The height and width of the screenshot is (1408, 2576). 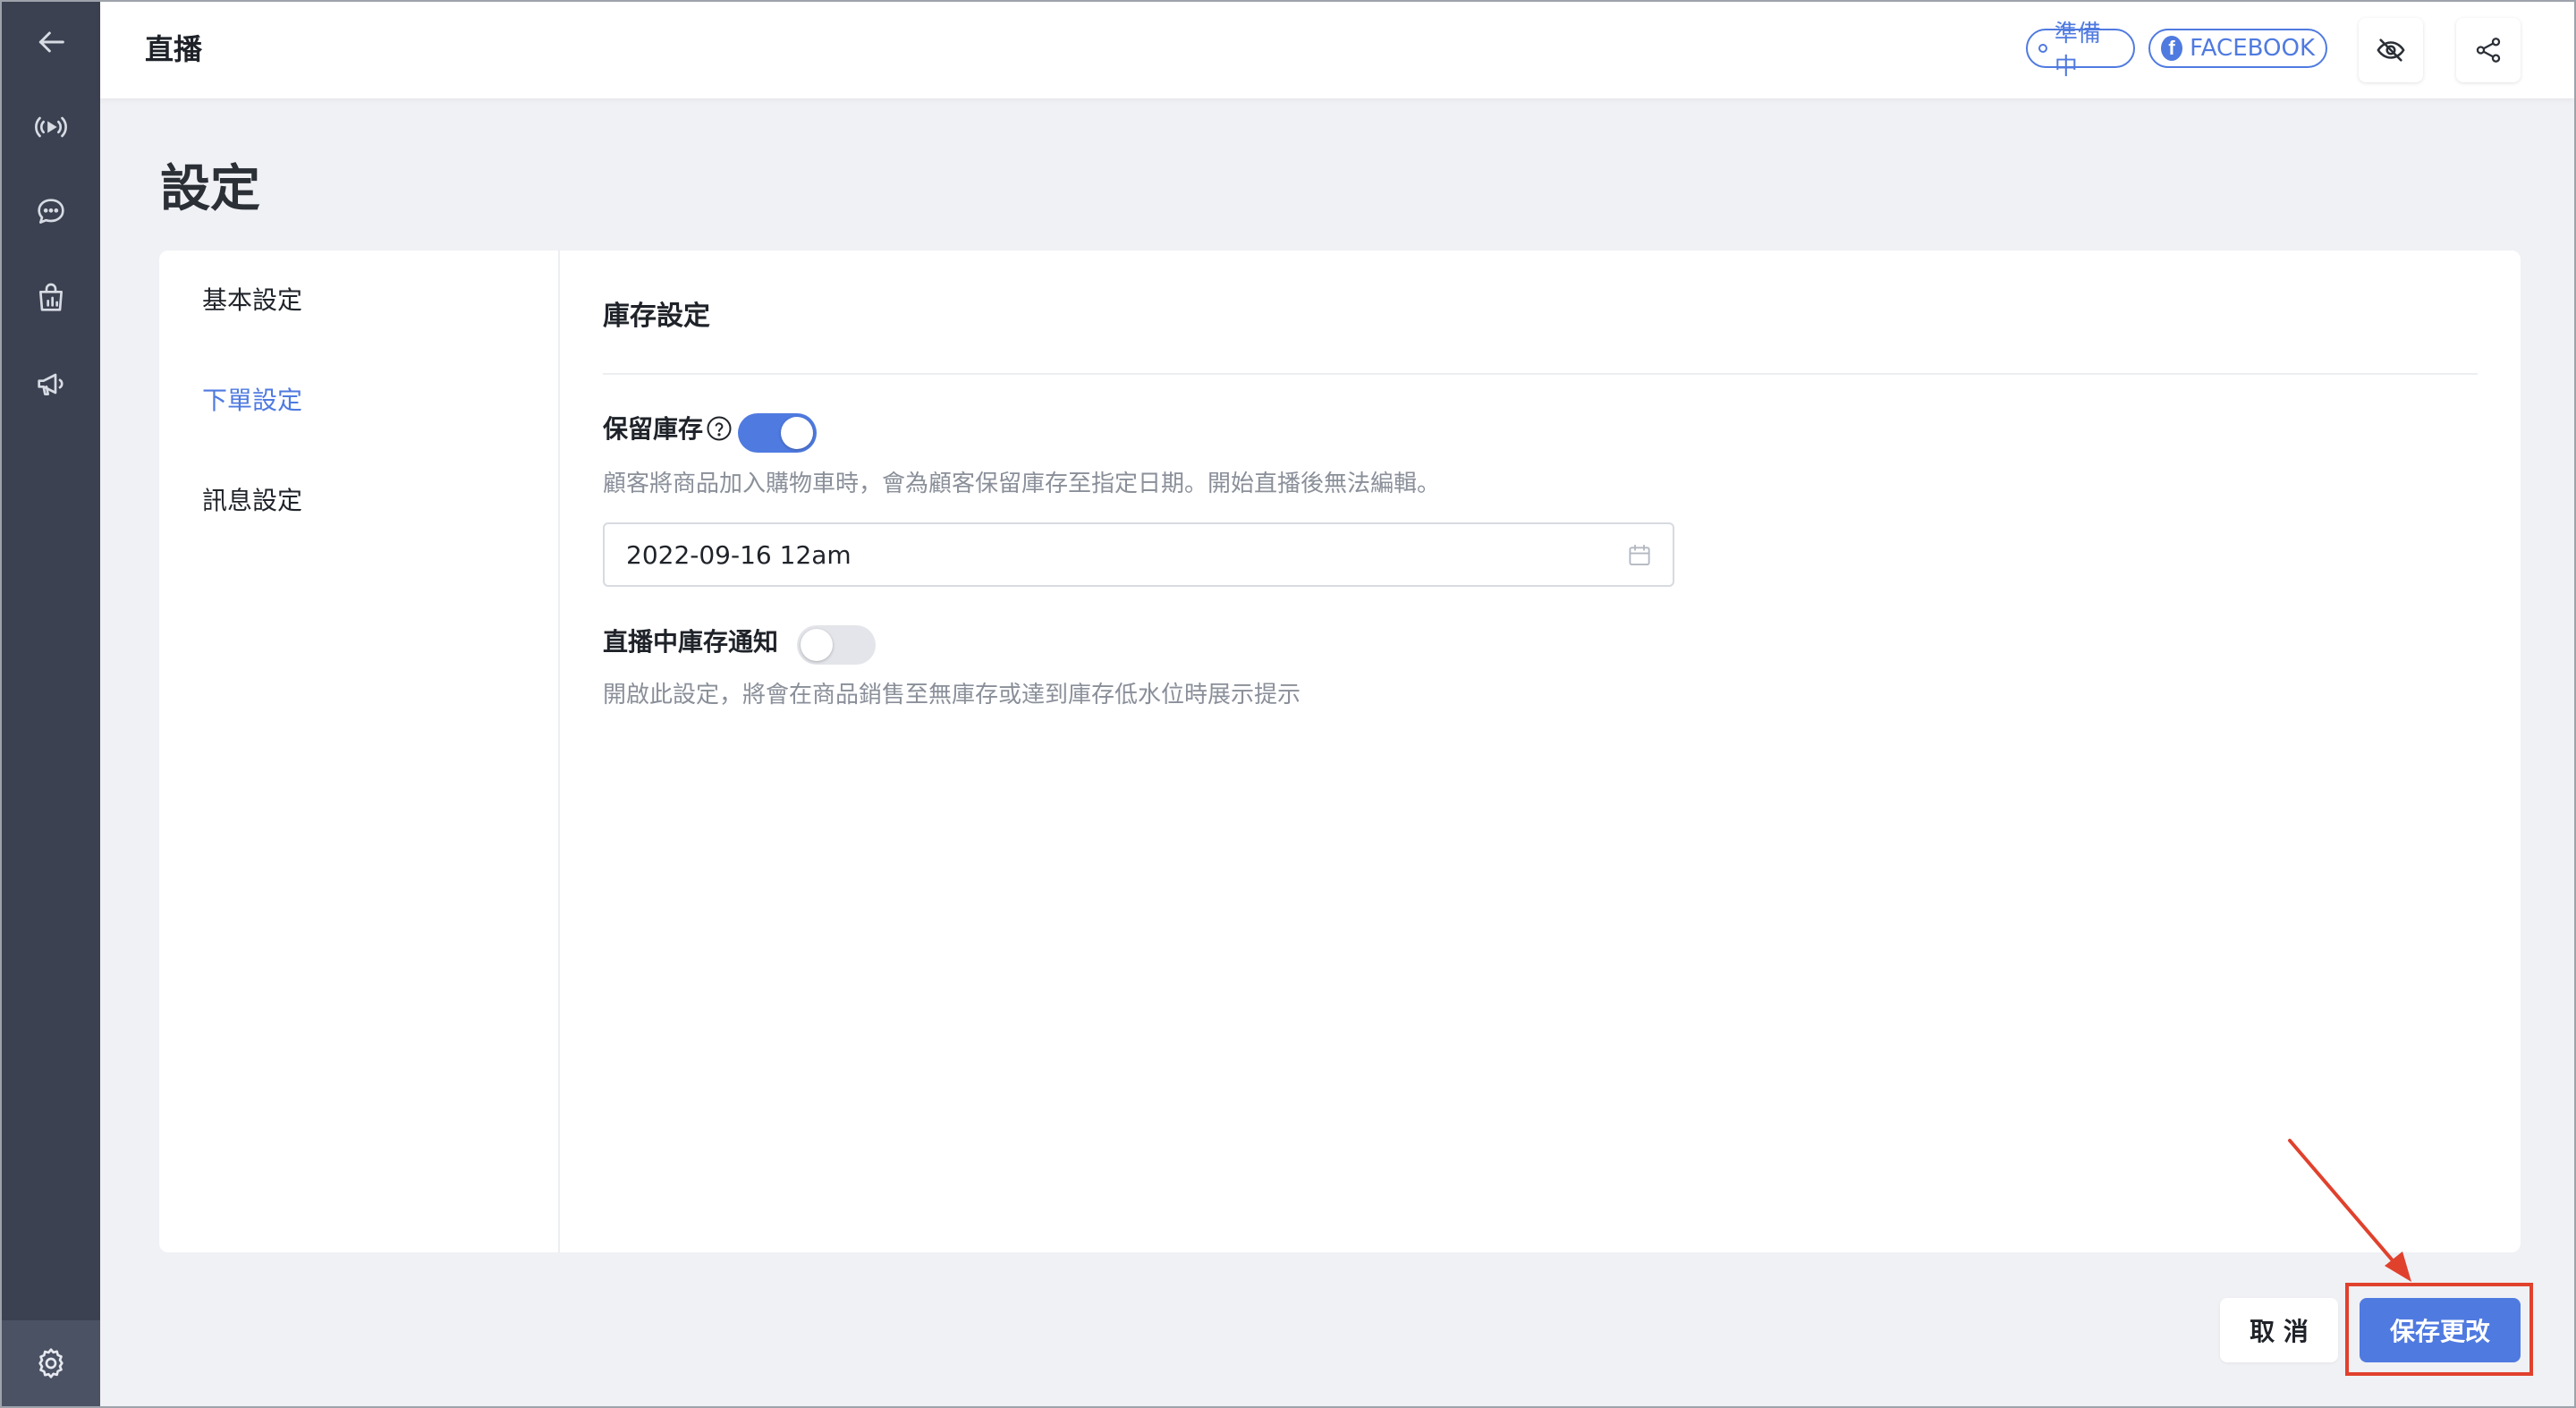 I want to click on megaphone-icon, so click(x=51, y=384).